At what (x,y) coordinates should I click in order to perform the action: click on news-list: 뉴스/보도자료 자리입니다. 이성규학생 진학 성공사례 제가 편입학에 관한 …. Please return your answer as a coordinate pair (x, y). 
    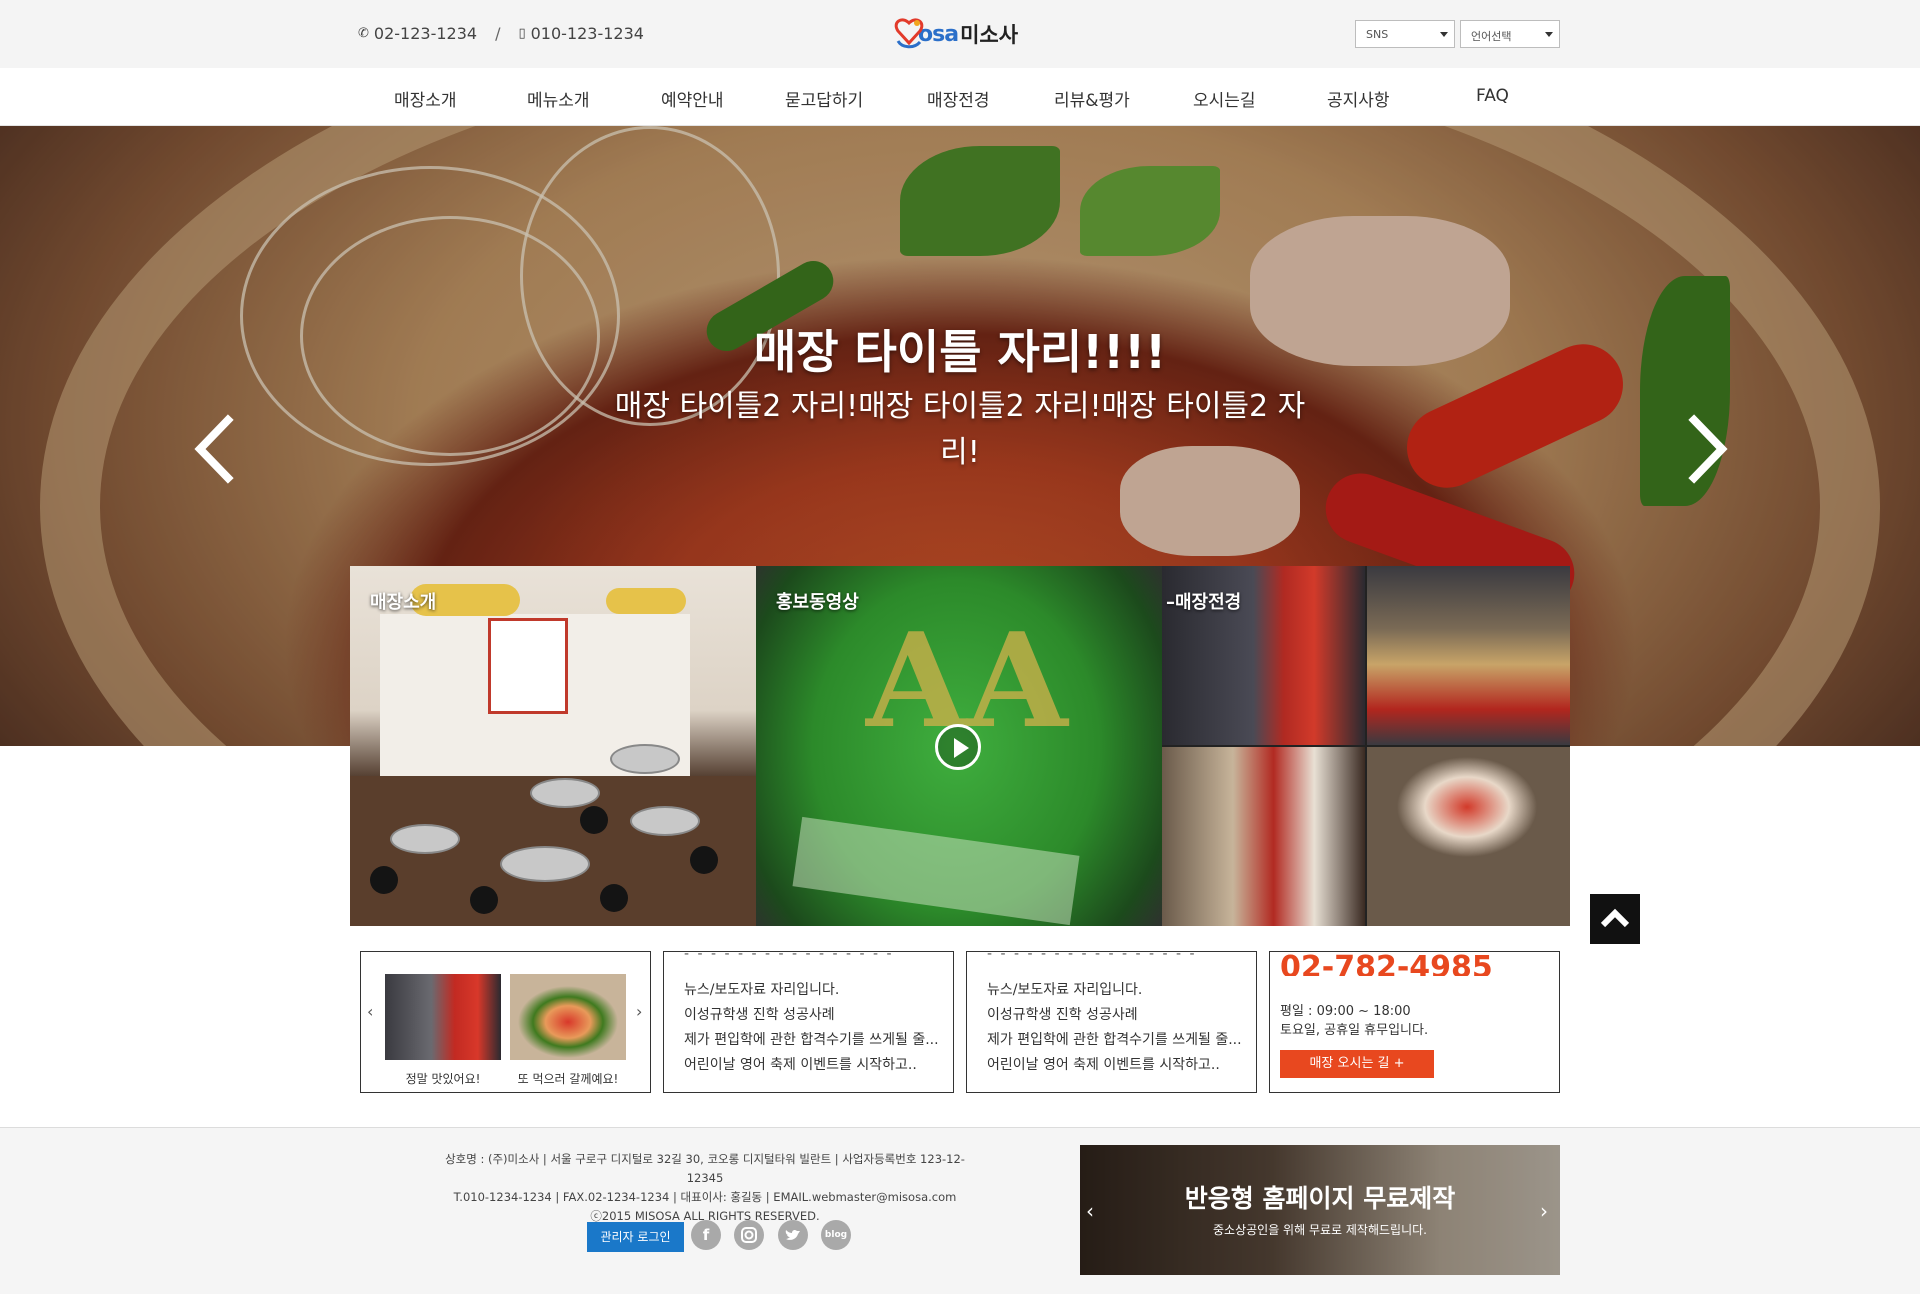
    Looking at the image, I should click on (814, 1028).